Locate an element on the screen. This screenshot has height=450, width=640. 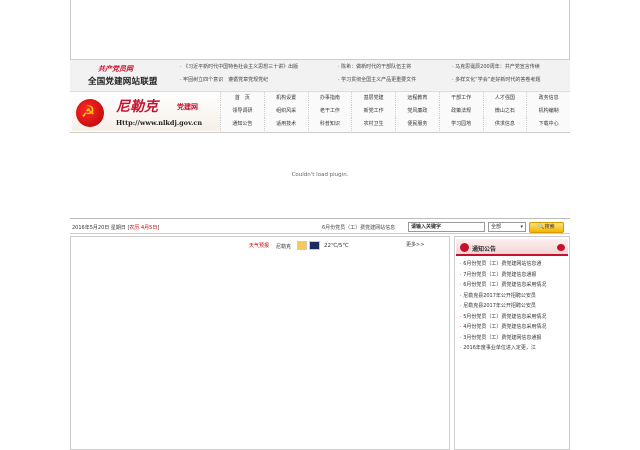
notice-item: 5月份党员（工）费党建信息采用情况 is located at coordinates (514, 317).